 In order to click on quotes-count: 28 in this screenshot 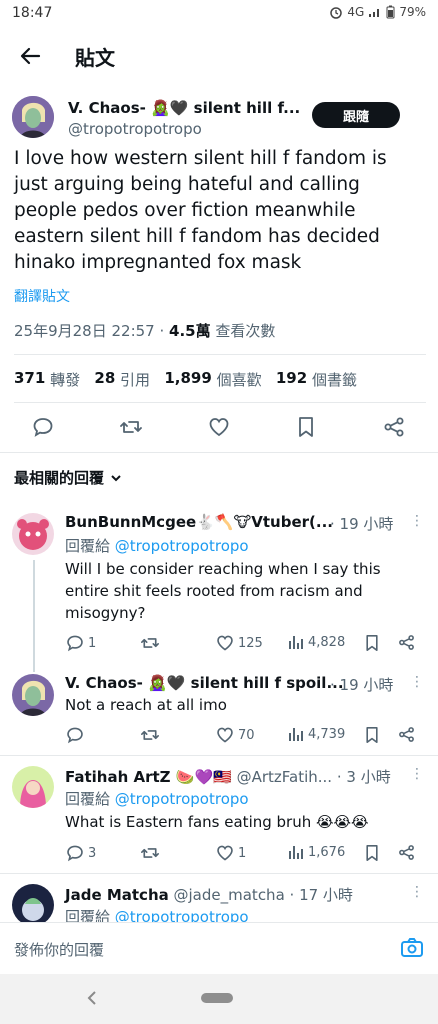, I will do `click(104, 379)`.